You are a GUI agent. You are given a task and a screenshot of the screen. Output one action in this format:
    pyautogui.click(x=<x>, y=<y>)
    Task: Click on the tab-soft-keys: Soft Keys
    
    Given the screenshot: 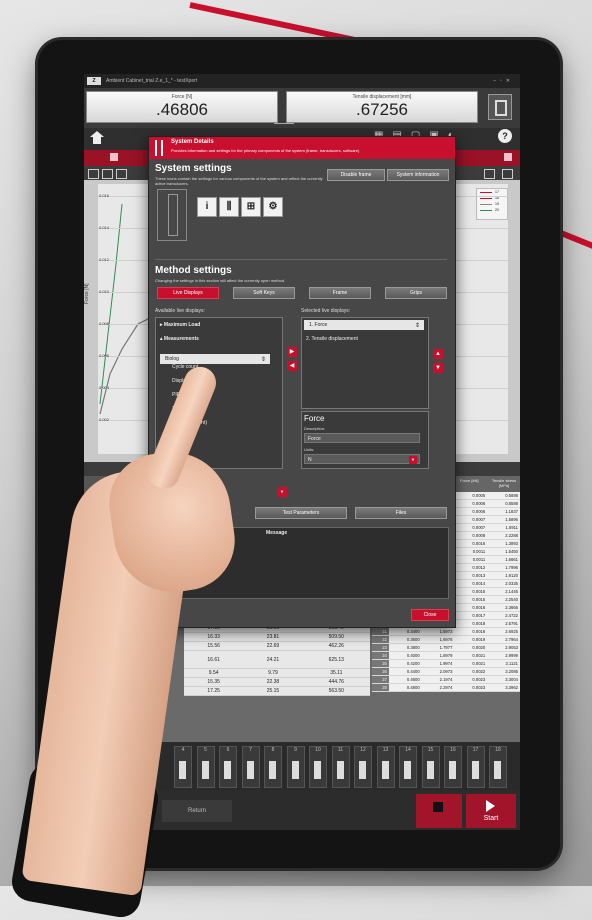 What is the action you would take?
    pyautogui.click(x=264, y=293)
    